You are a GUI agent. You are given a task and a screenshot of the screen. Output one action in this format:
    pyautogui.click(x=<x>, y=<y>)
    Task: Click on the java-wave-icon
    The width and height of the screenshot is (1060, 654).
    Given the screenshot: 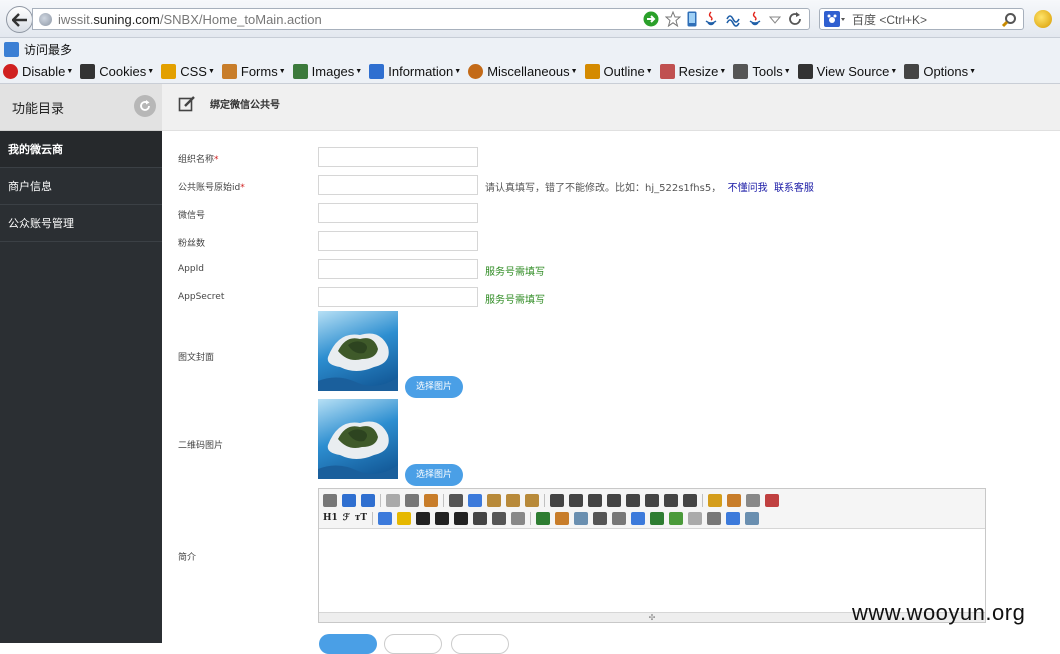 What is the action you would take?
    pyautogui.click(x=733, y=19)
    